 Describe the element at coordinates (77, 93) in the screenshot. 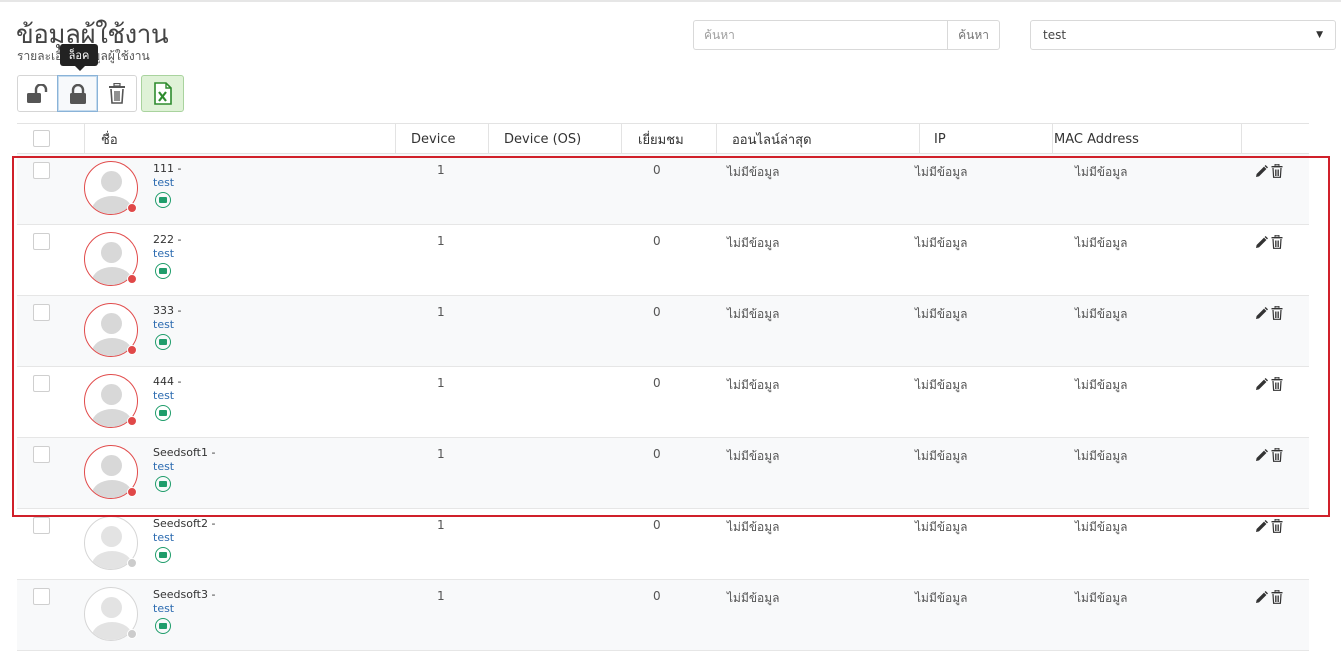

I see `lock-button` at that location.